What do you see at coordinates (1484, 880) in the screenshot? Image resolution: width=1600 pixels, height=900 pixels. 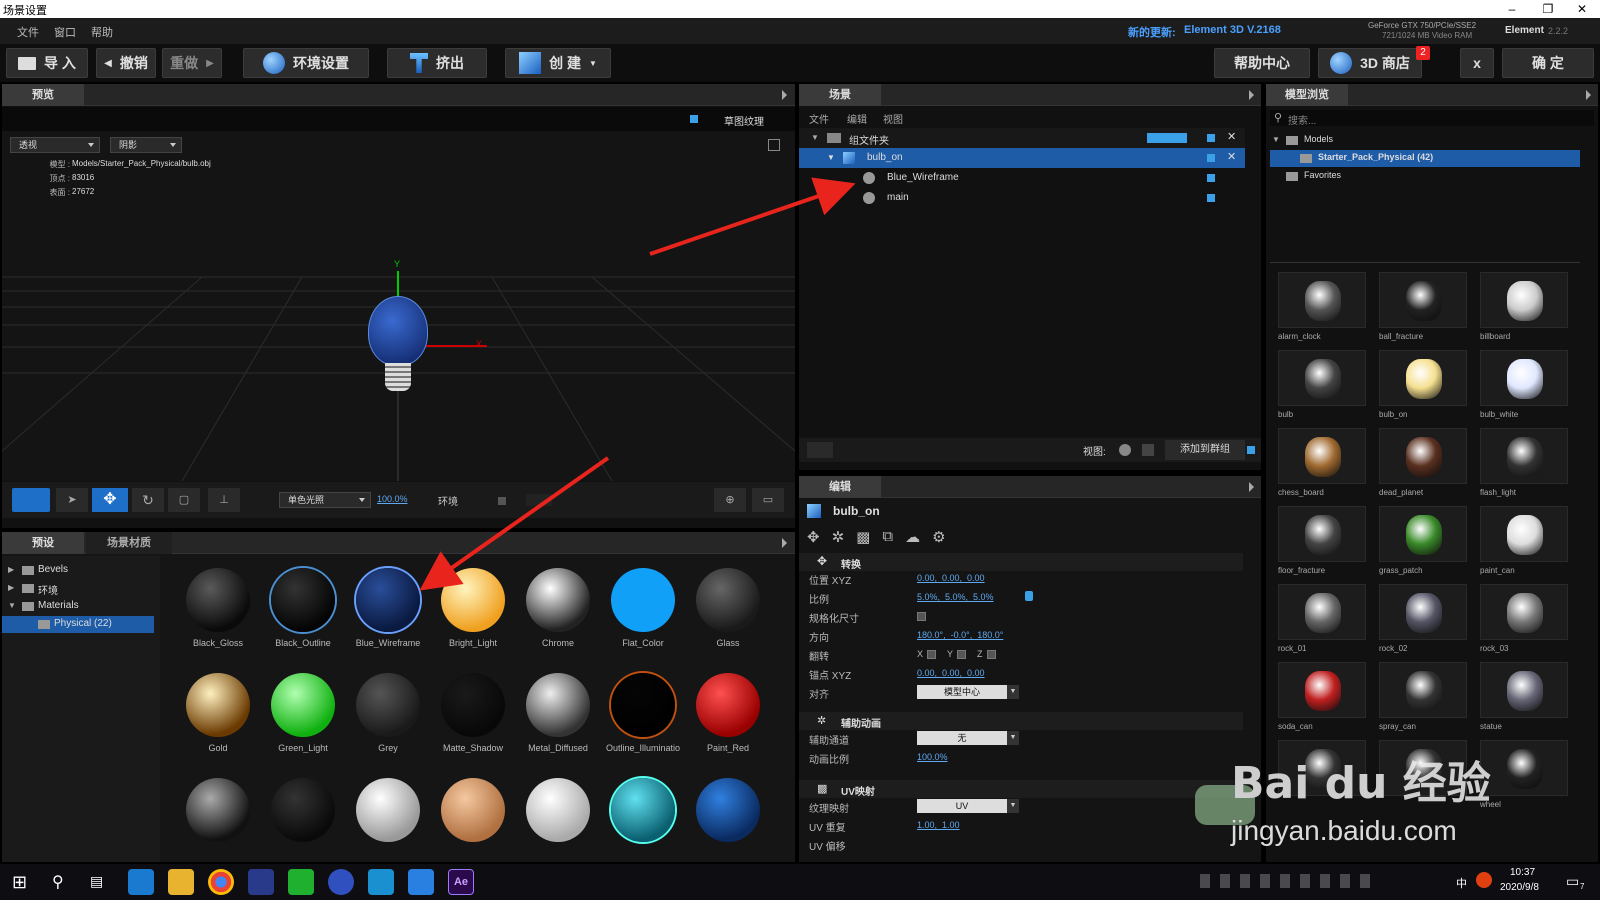 I see `app-tray-icon` at bounding box center [1484, 880].